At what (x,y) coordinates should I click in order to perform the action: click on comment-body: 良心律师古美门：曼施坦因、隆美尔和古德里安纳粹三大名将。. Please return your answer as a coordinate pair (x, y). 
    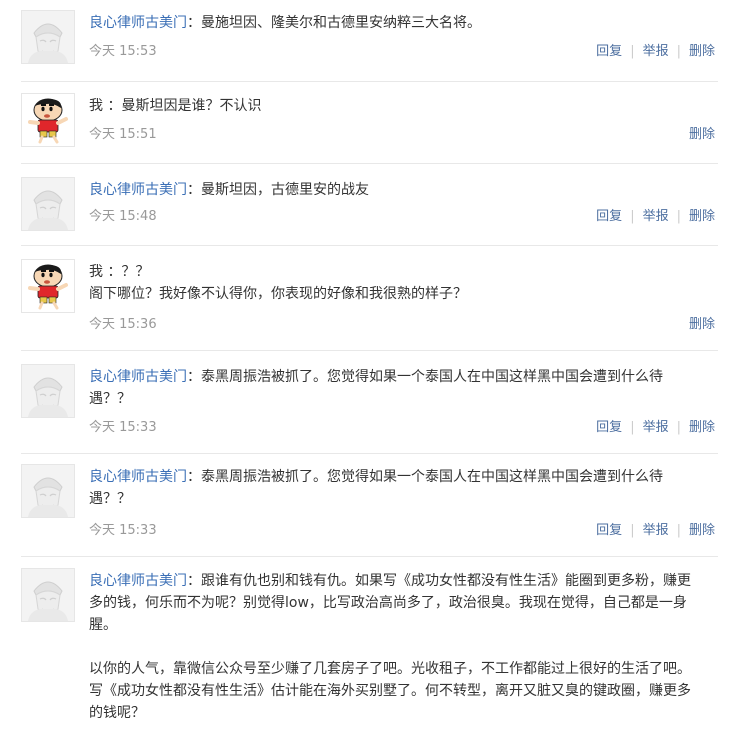
    Looking at the image, I should click on (403, 23).